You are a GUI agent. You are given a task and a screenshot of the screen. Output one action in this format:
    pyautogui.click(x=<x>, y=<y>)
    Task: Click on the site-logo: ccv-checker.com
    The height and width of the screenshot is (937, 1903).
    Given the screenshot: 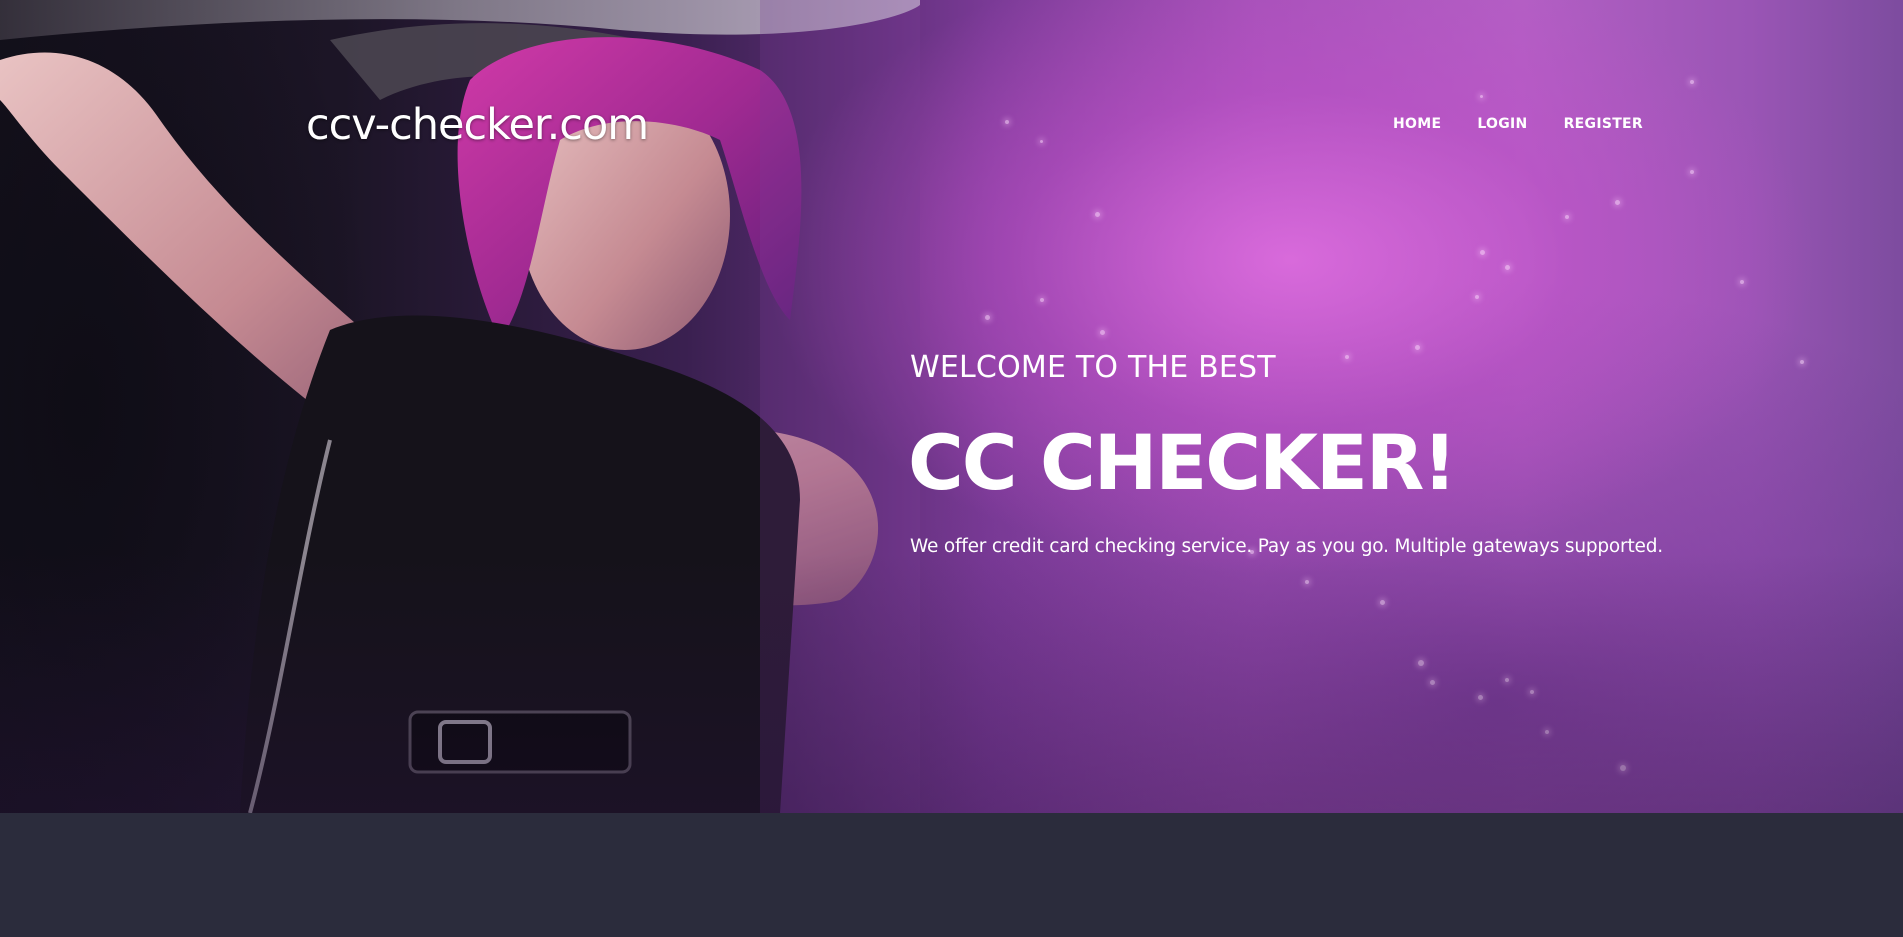 What is the action you would take?
    pyautogui.click(x=477, y=125)
    